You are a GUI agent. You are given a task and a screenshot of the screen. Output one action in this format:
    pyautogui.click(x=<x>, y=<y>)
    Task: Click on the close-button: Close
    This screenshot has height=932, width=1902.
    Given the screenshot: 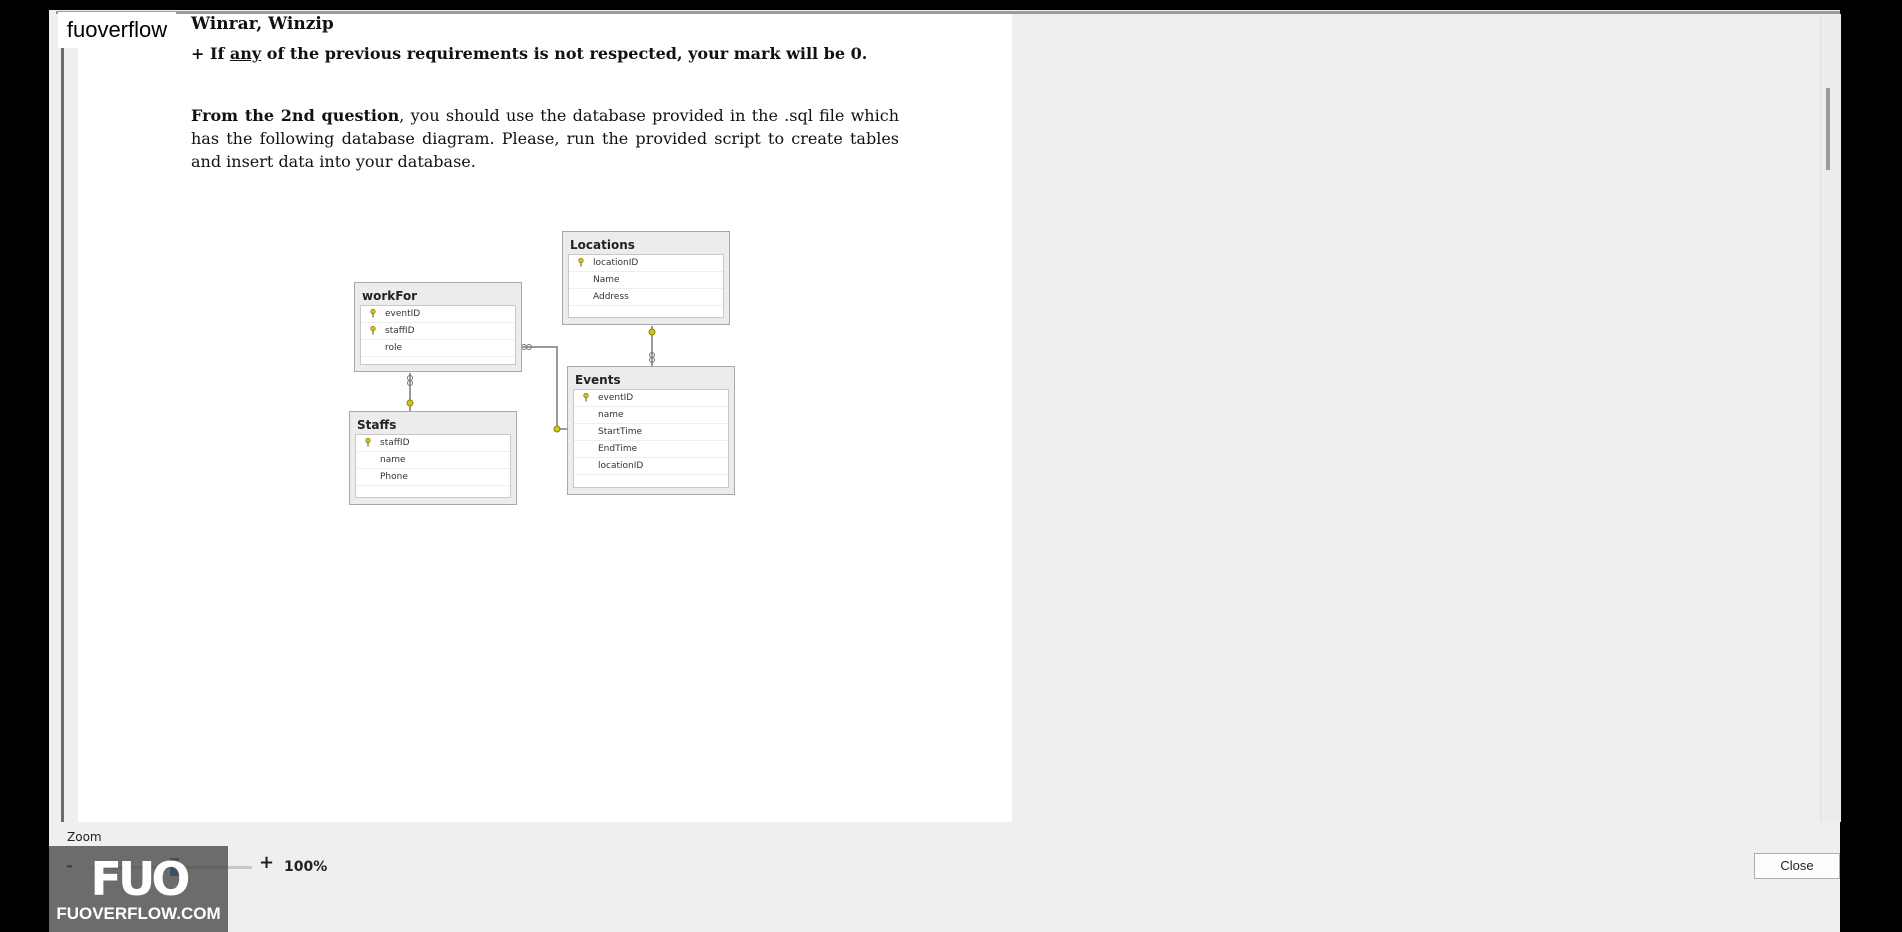 What is the action you would take?
    pyautogui.click(x=1797, y=866)
    